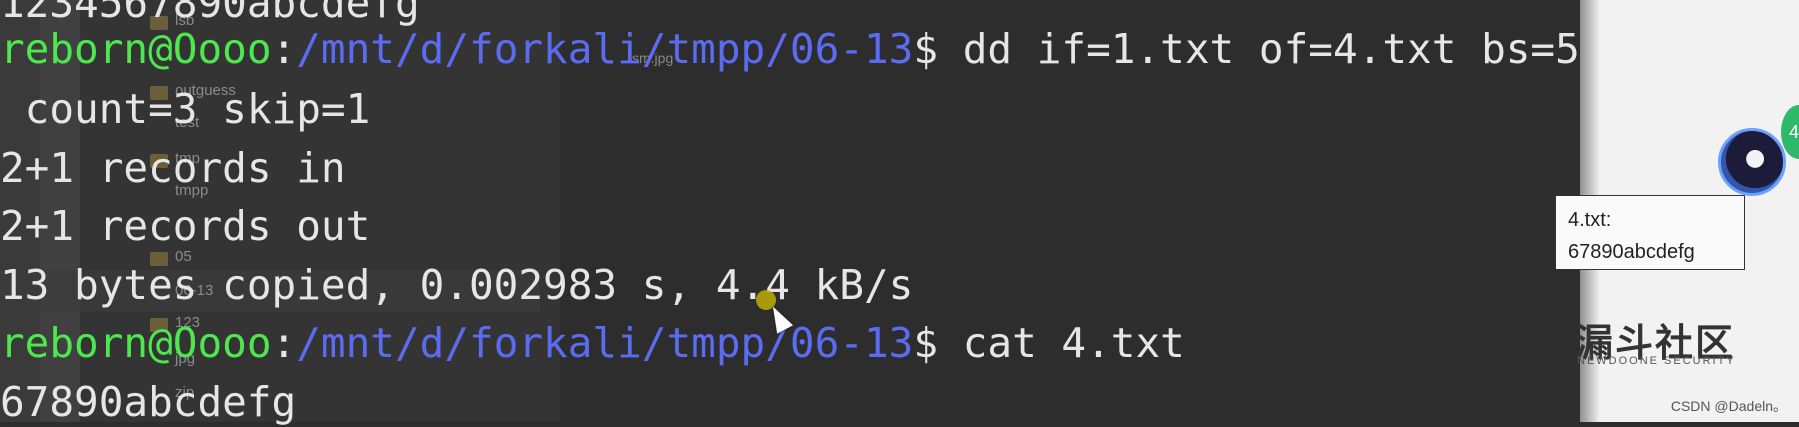  What do you see at coordinates (1061, 343) in the screenshot?
I see `prompt-command: cat 4.txt` at bounding box center [1061, 343].